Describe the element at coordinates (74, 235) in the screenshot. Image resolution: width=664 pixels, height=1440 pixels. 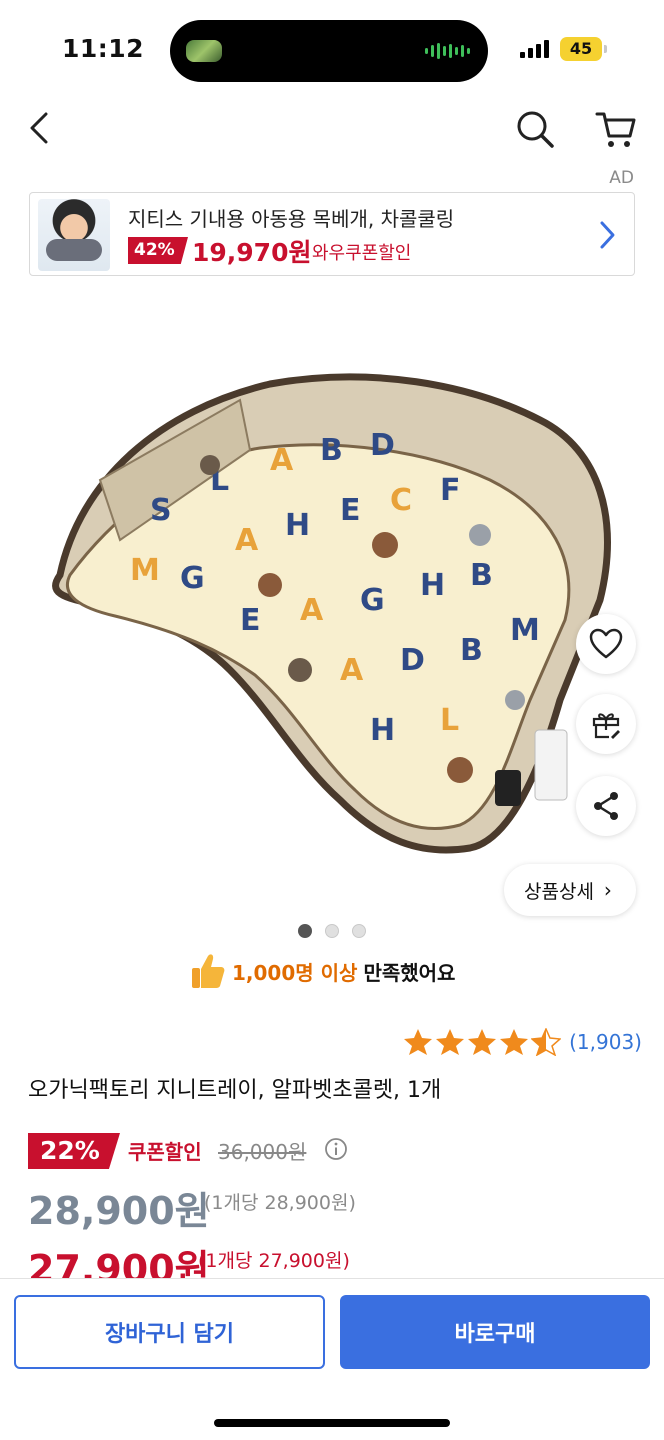
I see `ad-product-thumbnail` at that location.